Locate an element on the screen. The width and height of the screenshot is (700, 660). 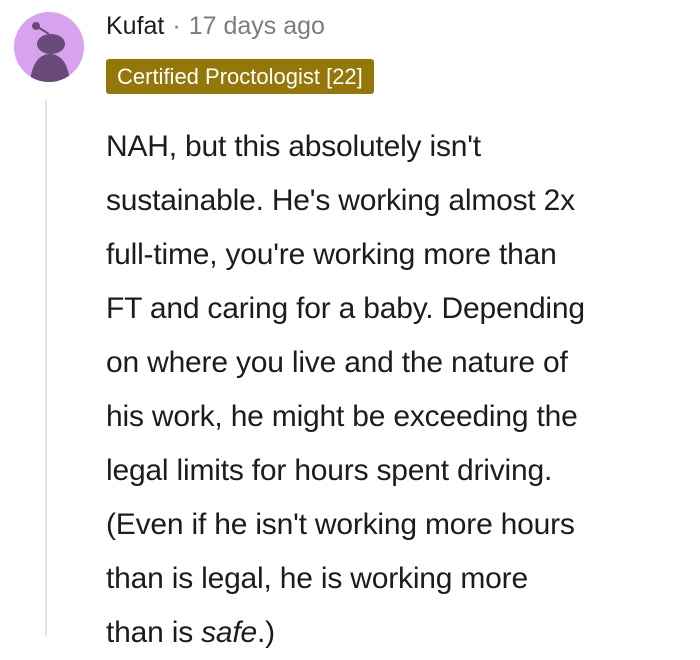
user-flair: Certified Proctologist [22] is located at coordinates (240, 76).